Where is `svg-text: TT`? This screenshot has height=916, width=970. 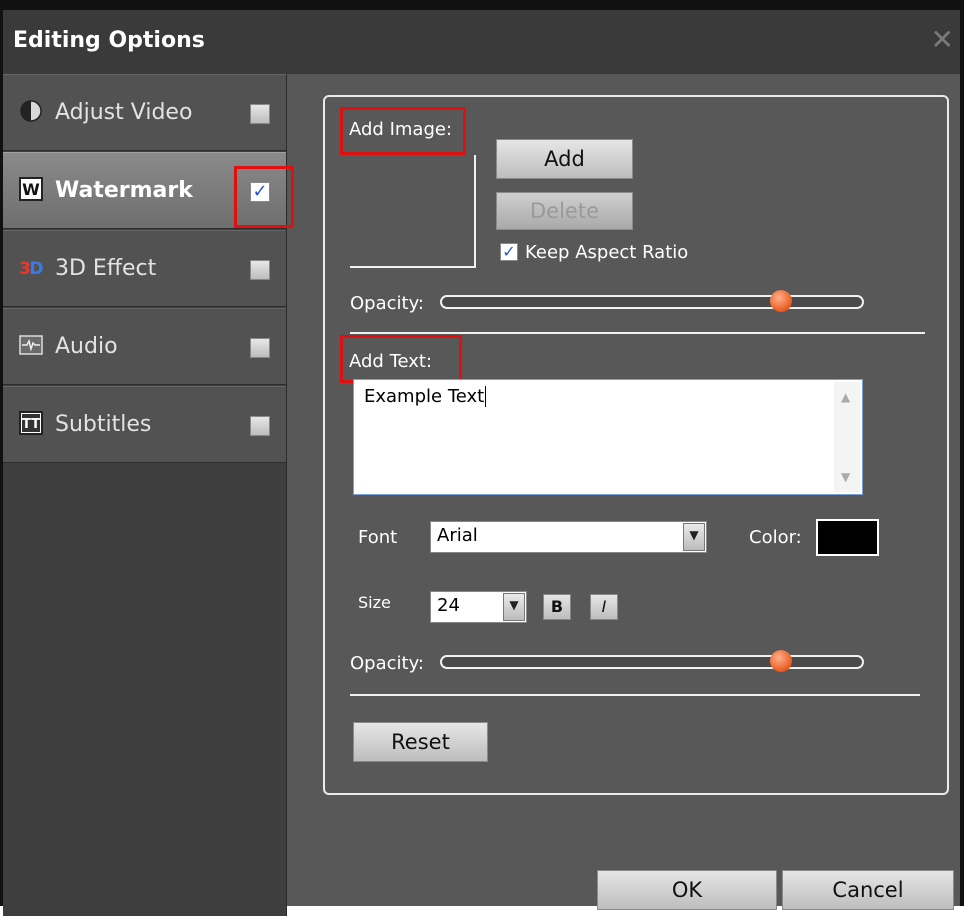
svg-text: TT is located at coordinates (31, 424).